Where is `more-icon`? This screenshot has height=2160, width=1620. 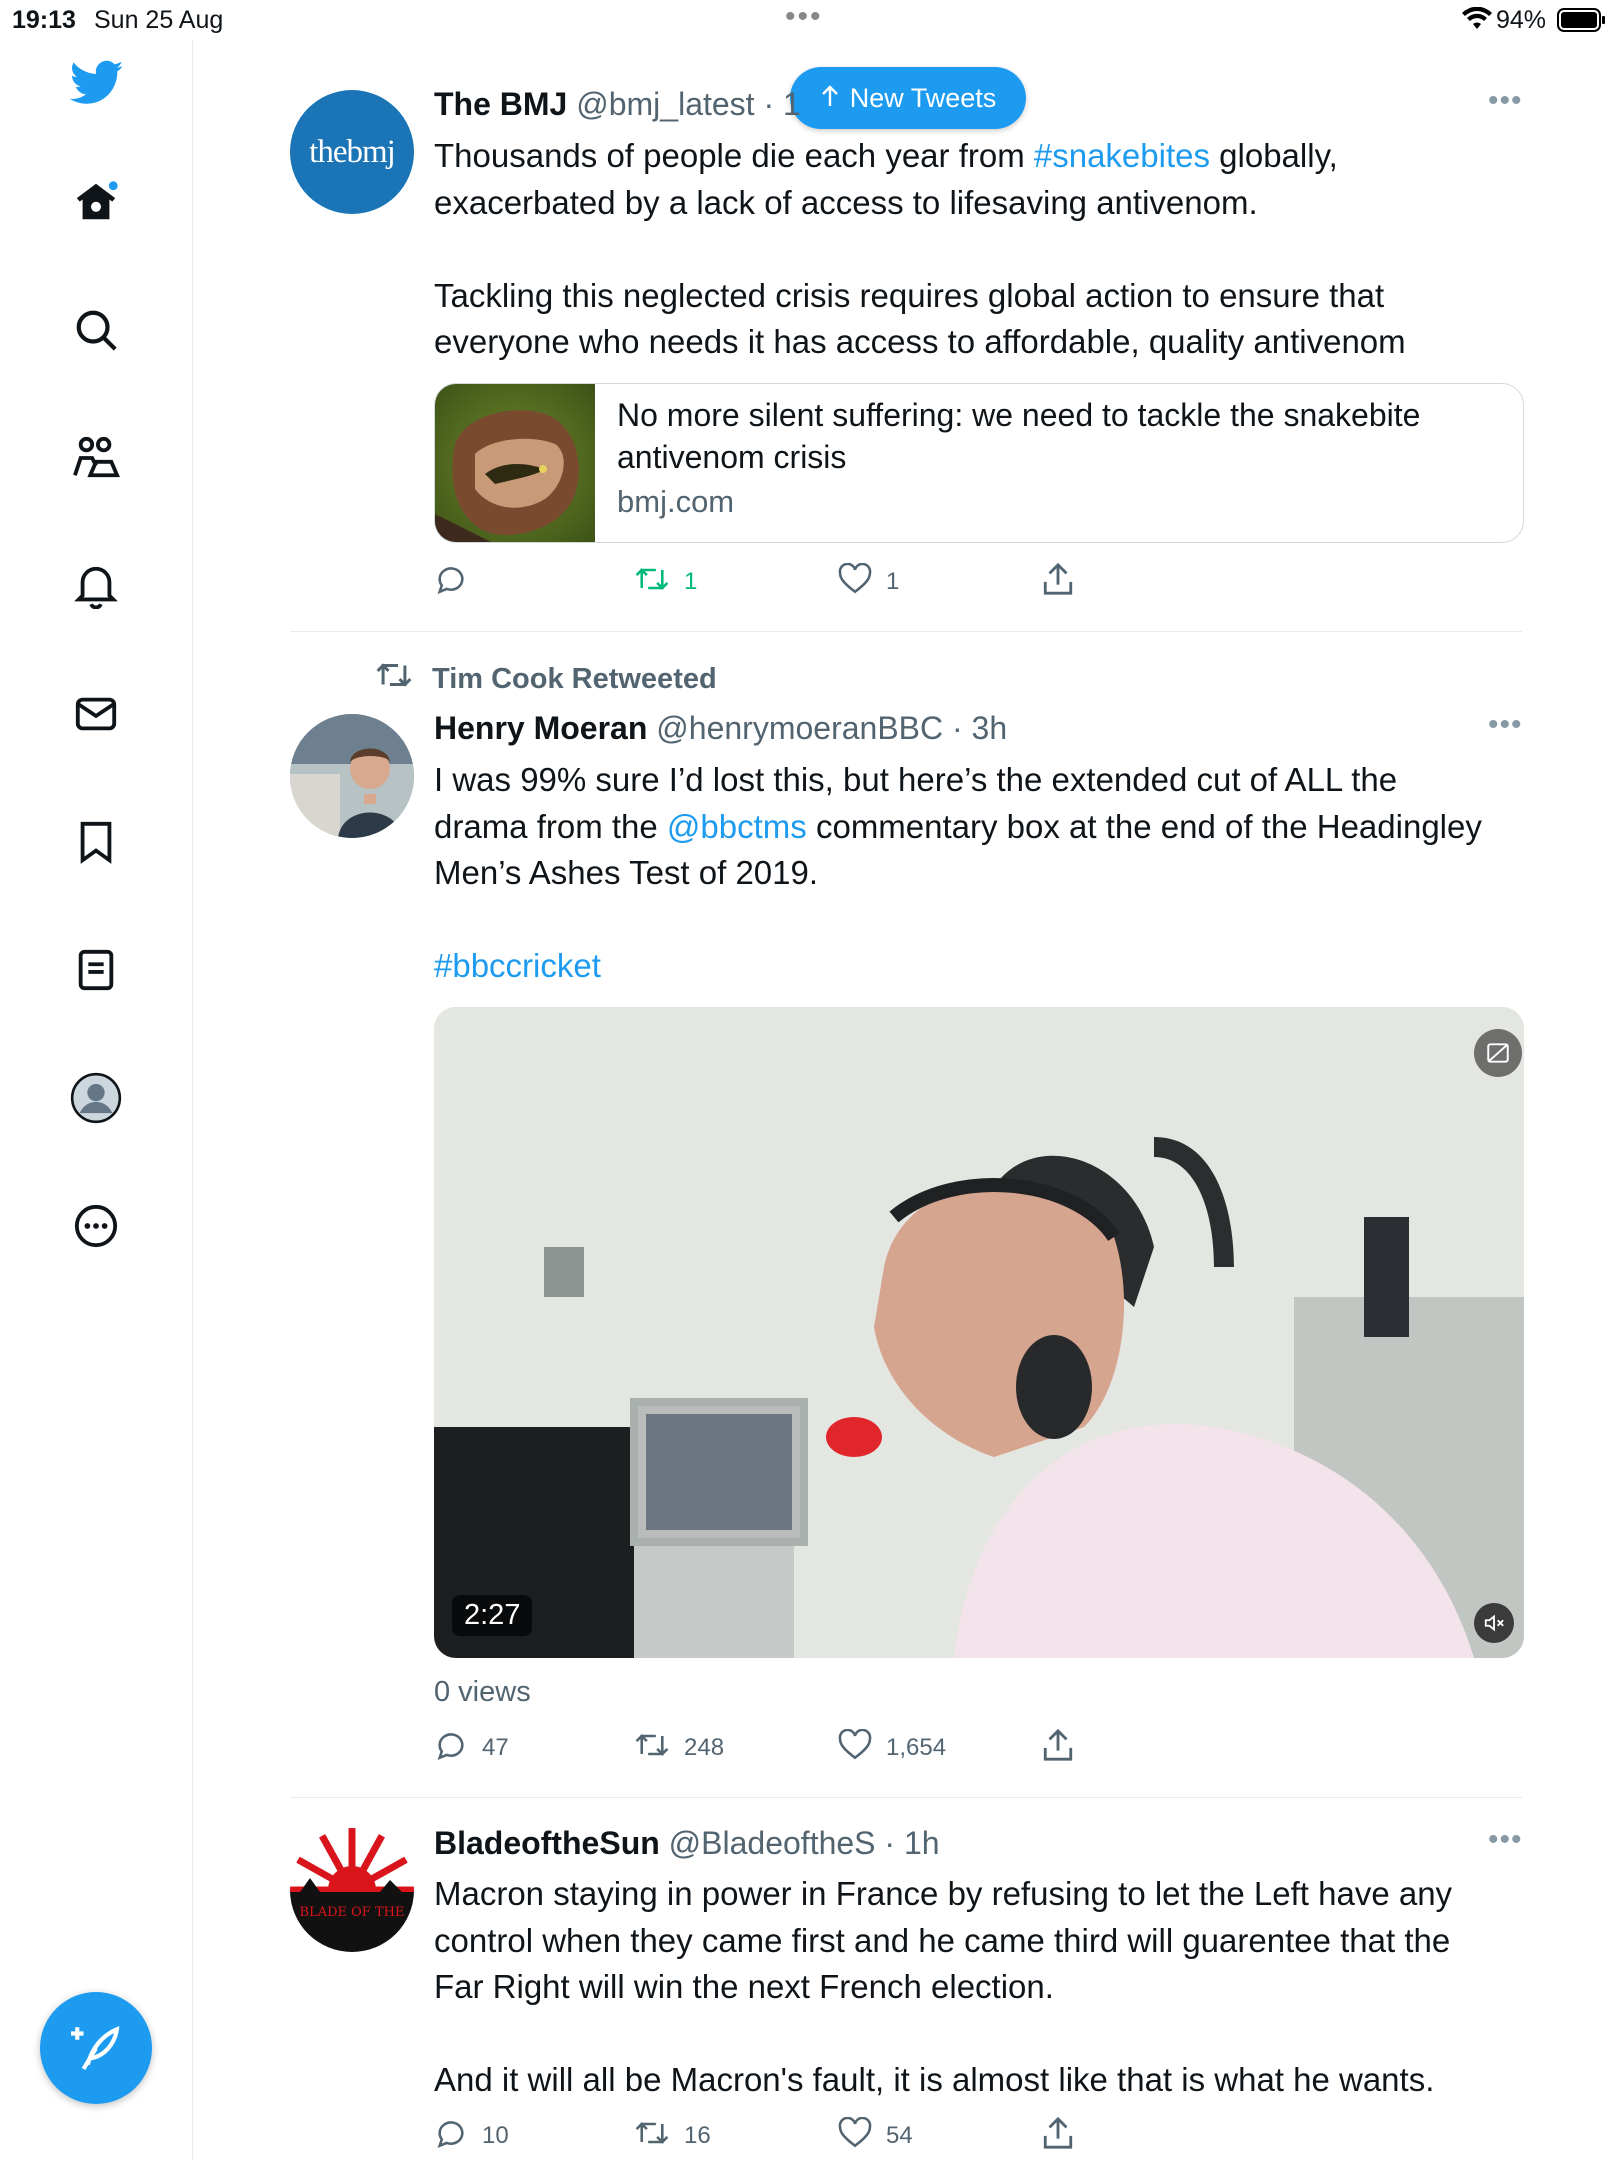
more-icon is located at coordinates (96, 1226).